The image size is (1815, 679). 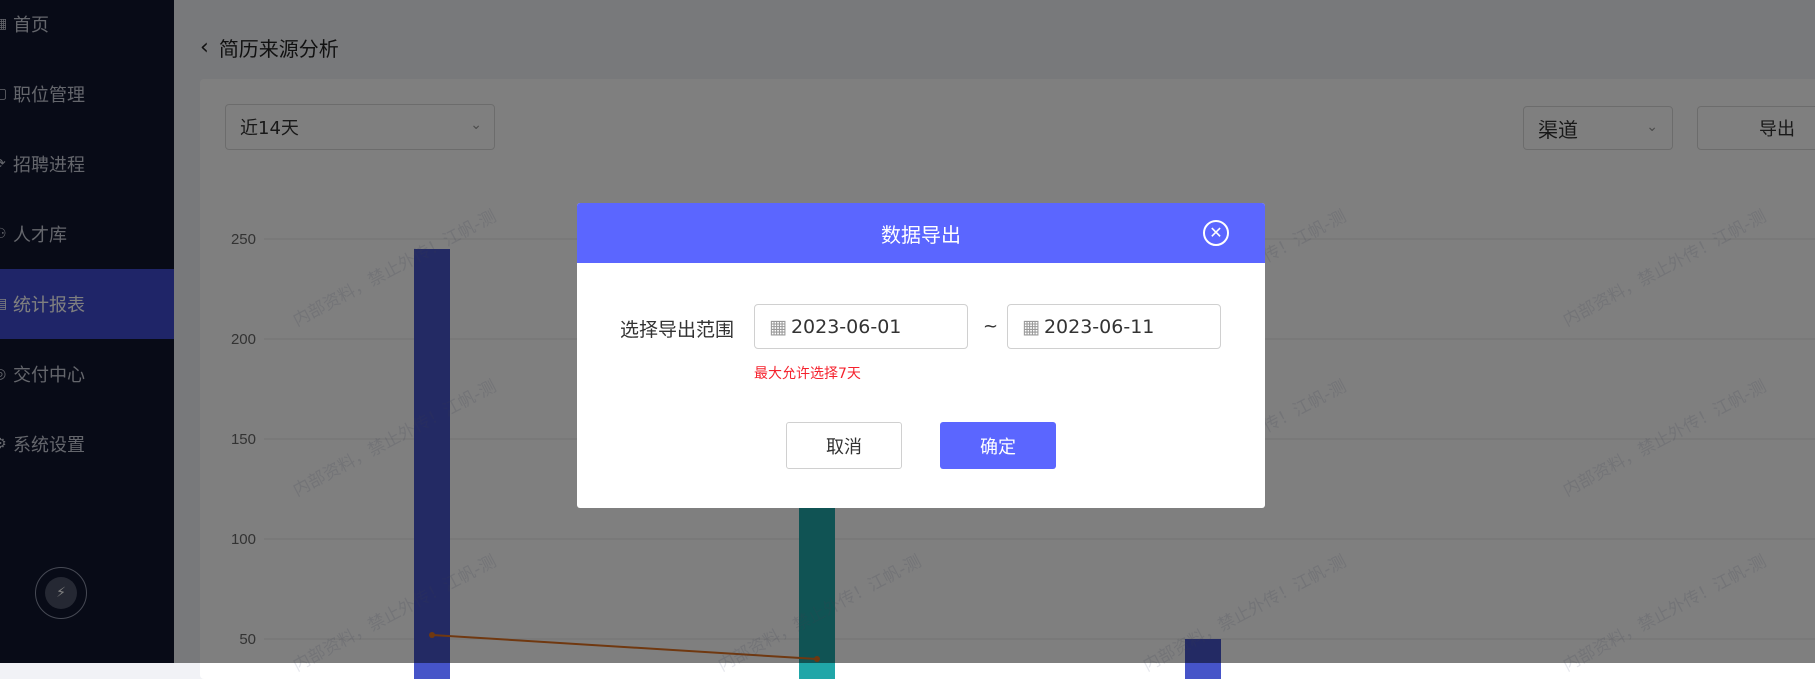 I want to click on range-warning: 最大允许选择7天, so click(x=807, y=374).